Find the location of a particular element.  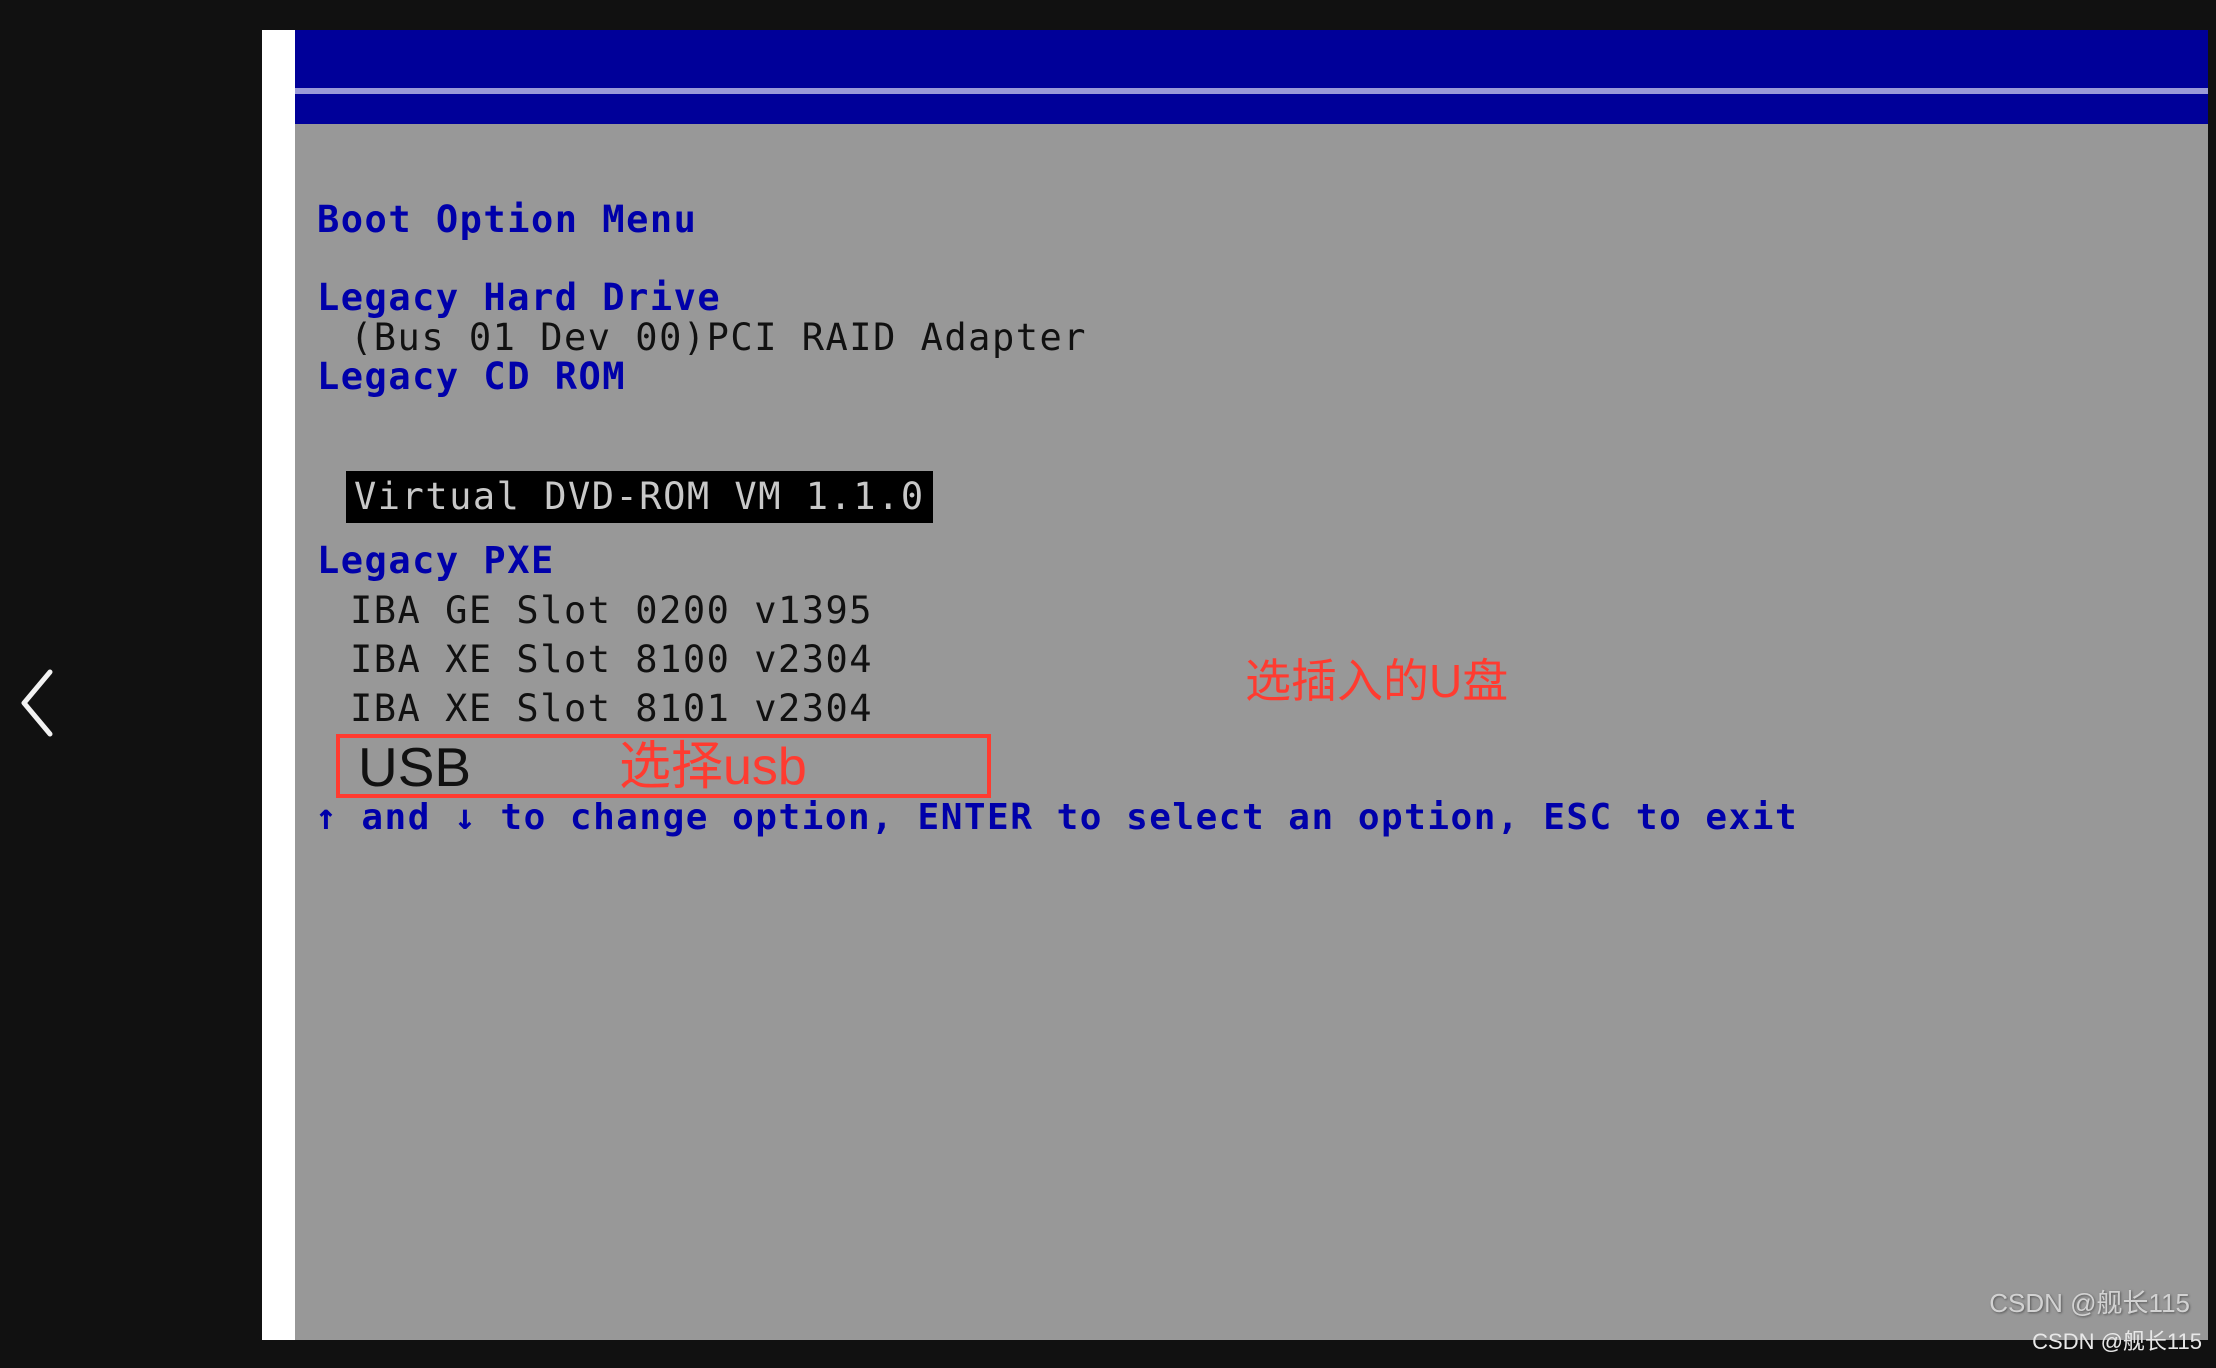

boot-option-iba-ge-slot-0200: IBA GE Slot 0200 v1395 is located at coordinates (611, 610).